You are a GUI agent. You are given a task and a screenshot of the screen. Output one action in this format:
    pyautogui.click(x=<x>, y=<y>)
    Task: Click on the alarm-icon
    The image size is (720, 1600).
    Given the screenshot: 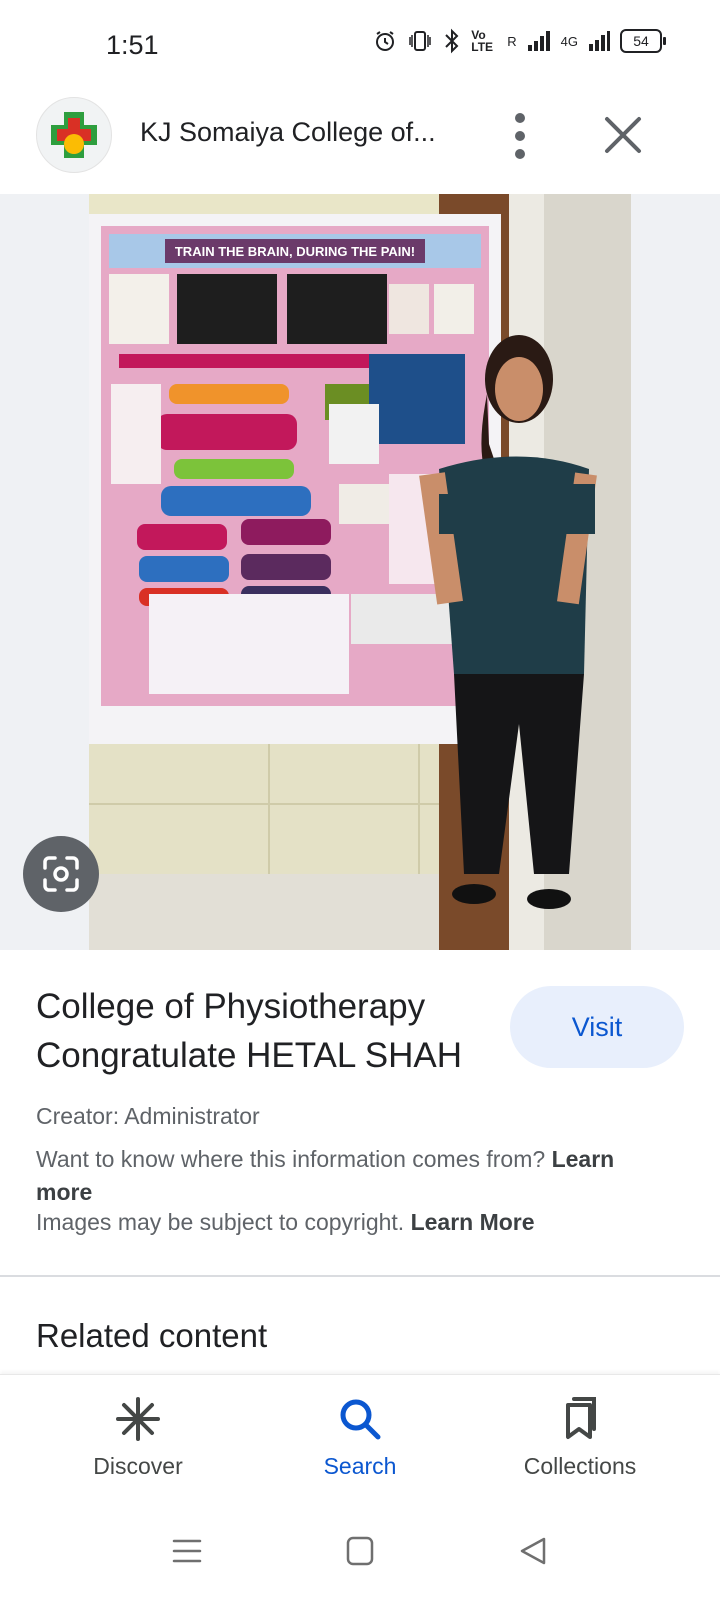 What is the action you would take?
    pyautogui.click(x=385, y=41)
    